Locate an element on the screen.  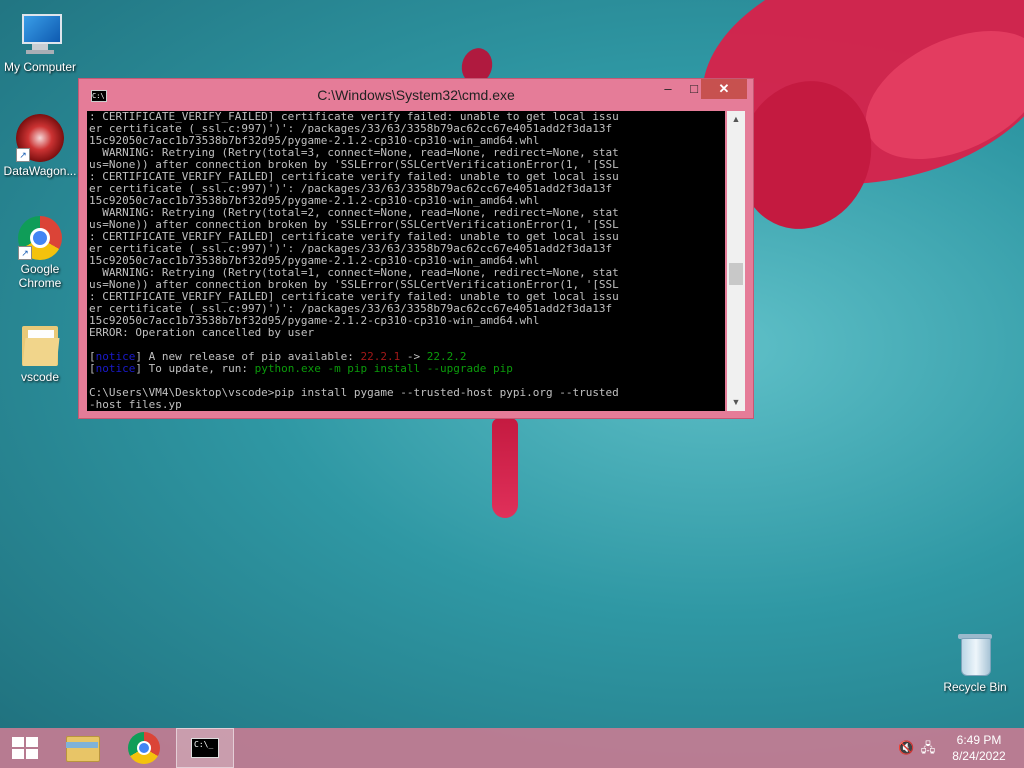
clock-time: 6:49 PM is located at coordinates (979, 740).